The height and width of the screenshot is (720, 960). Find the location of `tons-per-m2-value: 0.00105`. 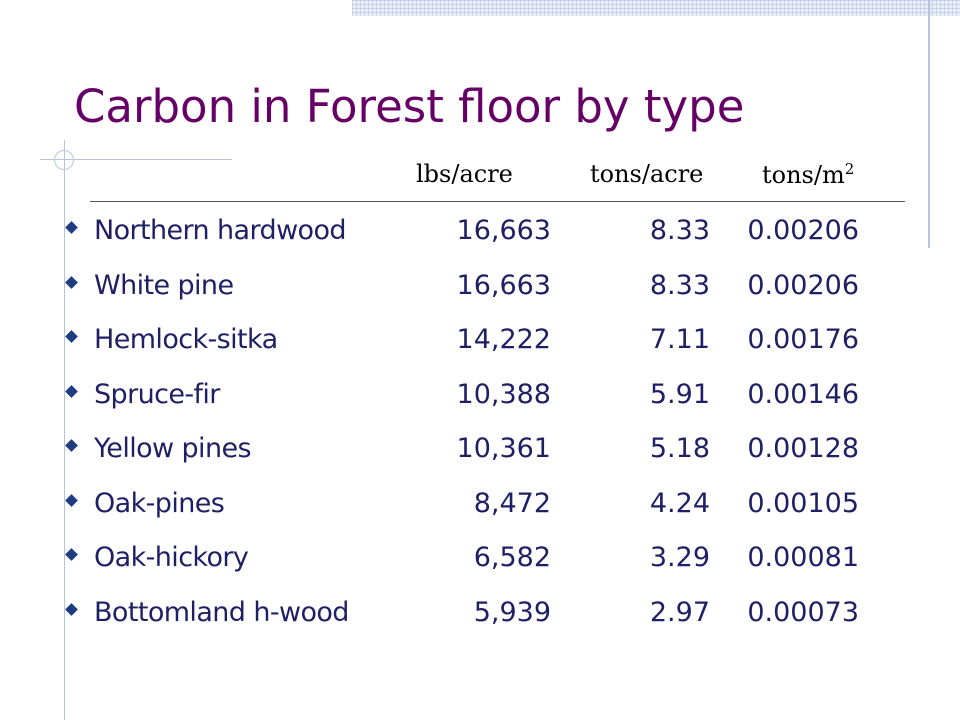

tons-per-m2-value: 0.00105 is located at coordinates (803, 503).